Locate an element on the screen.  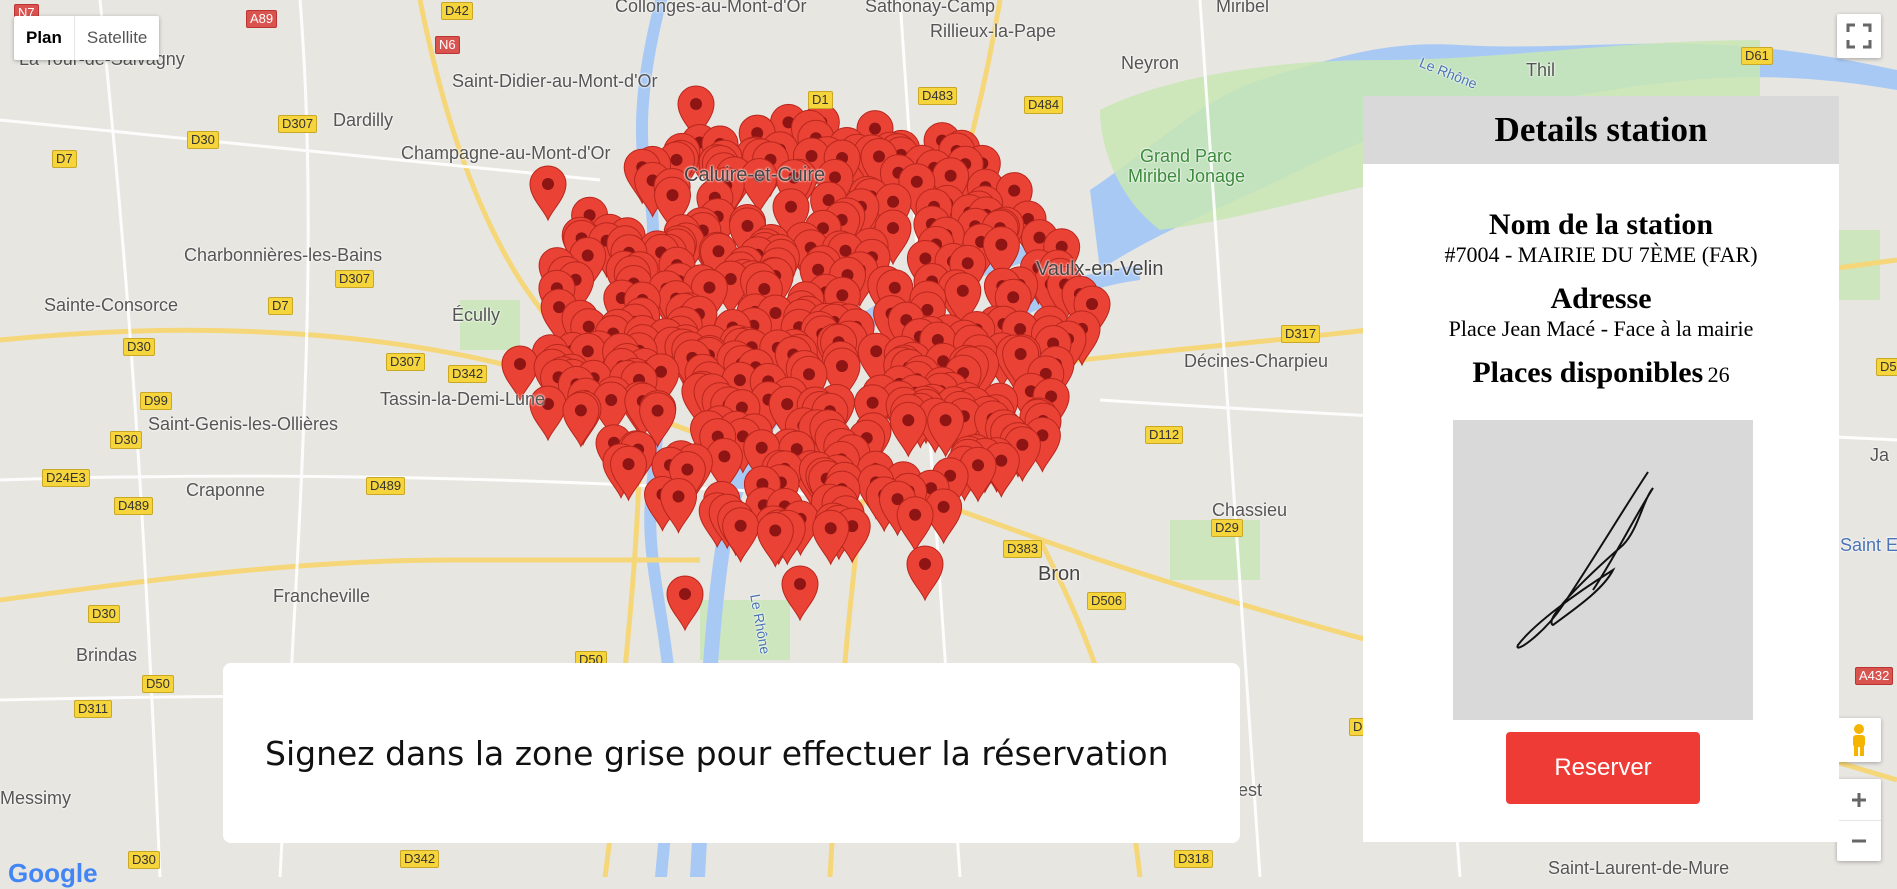
zoom-control is located at coordinates (1859, 820).